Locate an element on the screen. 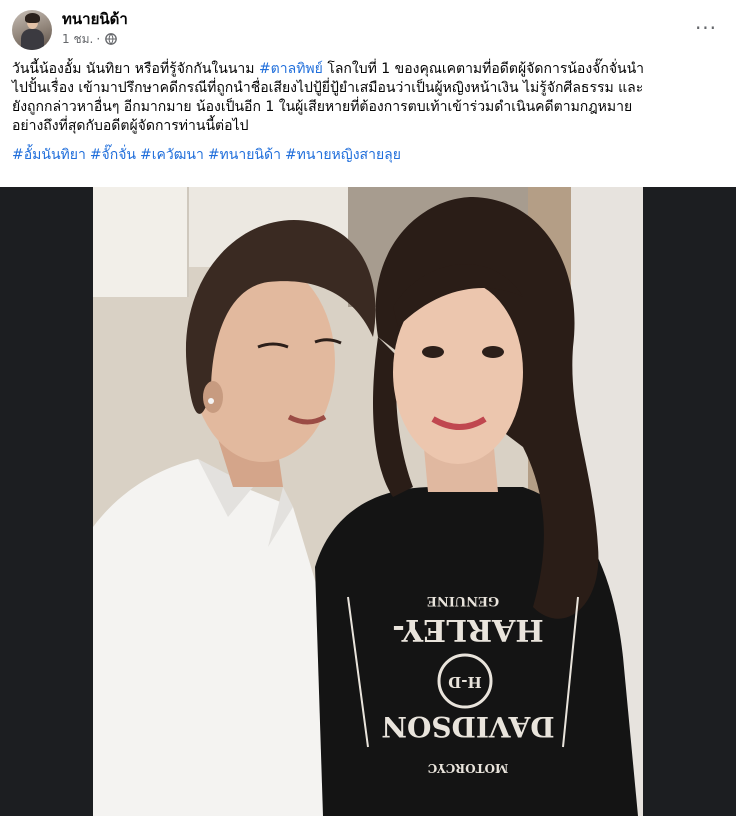 The height and width of the screenshot is (816, 736). hashtag-link: #ตาลทิพย์ is located at coordinates (291, 69).